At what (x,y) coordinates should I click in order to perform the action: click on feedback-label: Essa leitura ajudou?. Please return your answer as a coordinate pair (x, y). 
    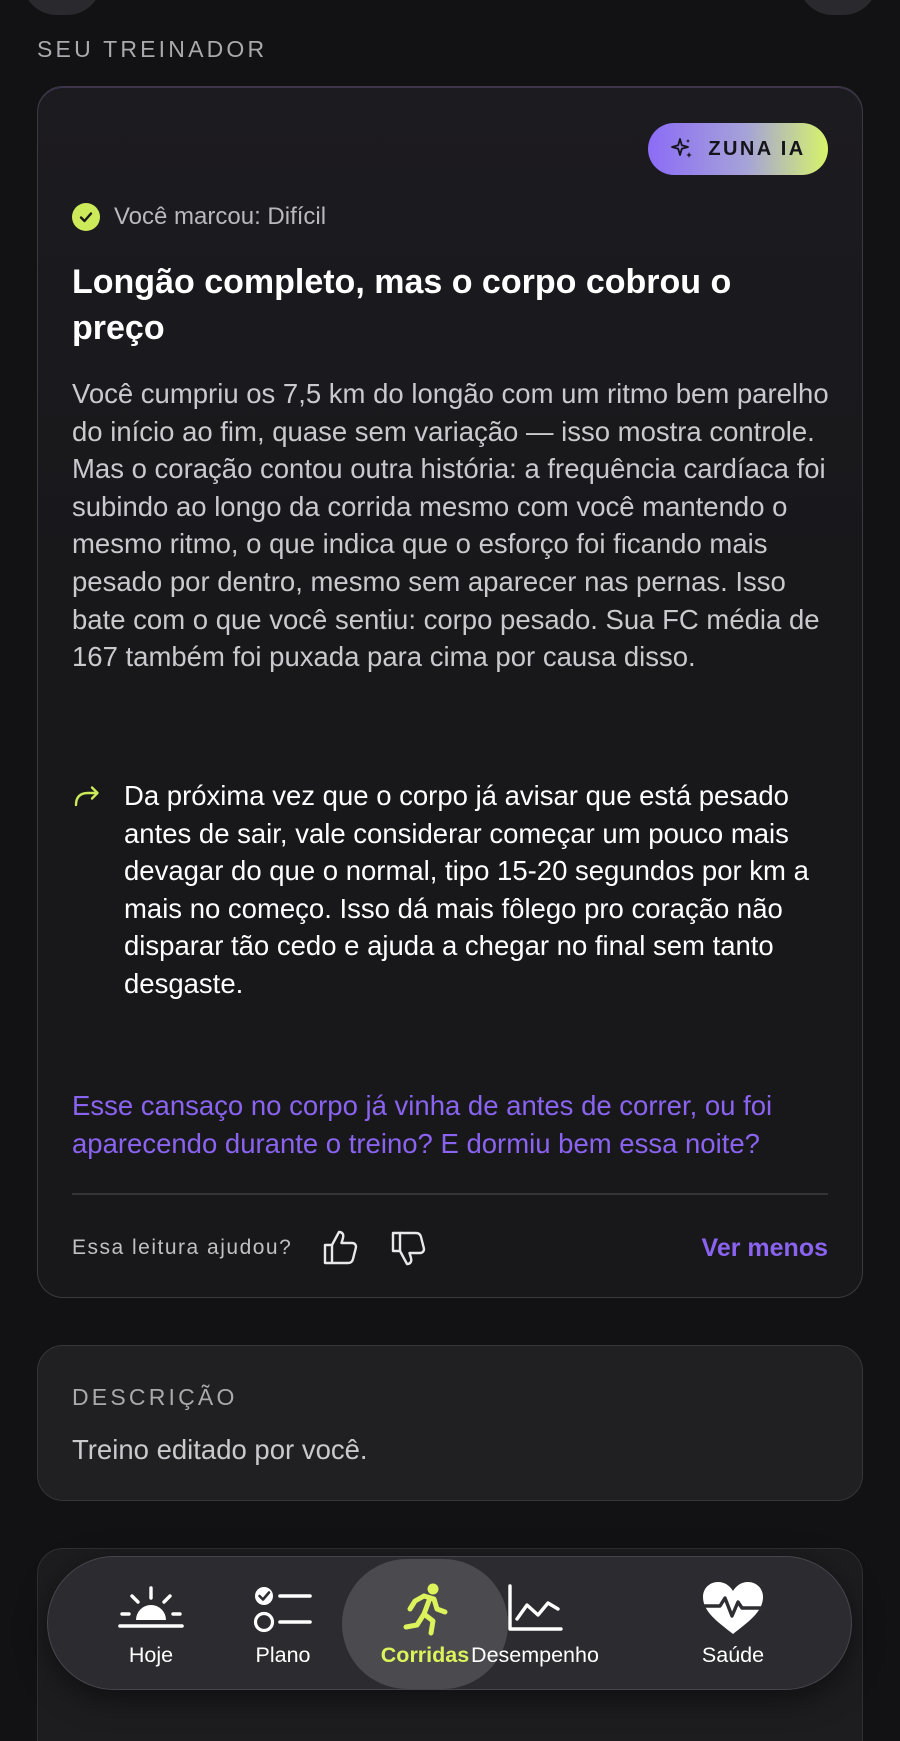
    Looking at the image, I should click on (182, 1247).